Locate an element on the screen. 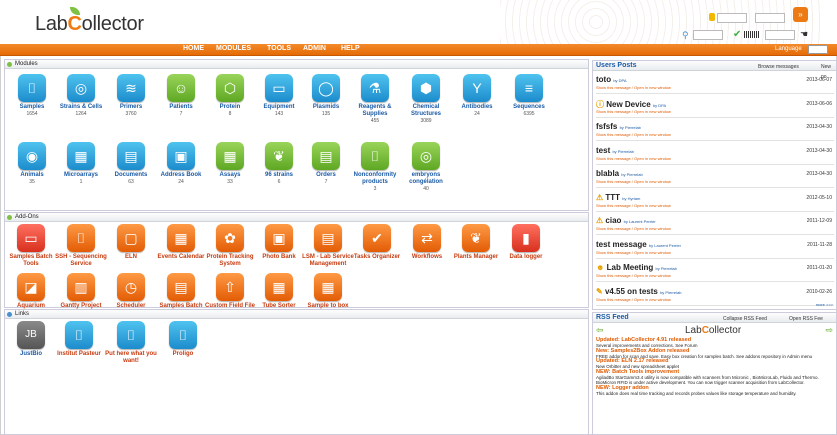 The image size is (837, 435). module-tile: ▤ Documents 63 is located at coordinates (131, 163).